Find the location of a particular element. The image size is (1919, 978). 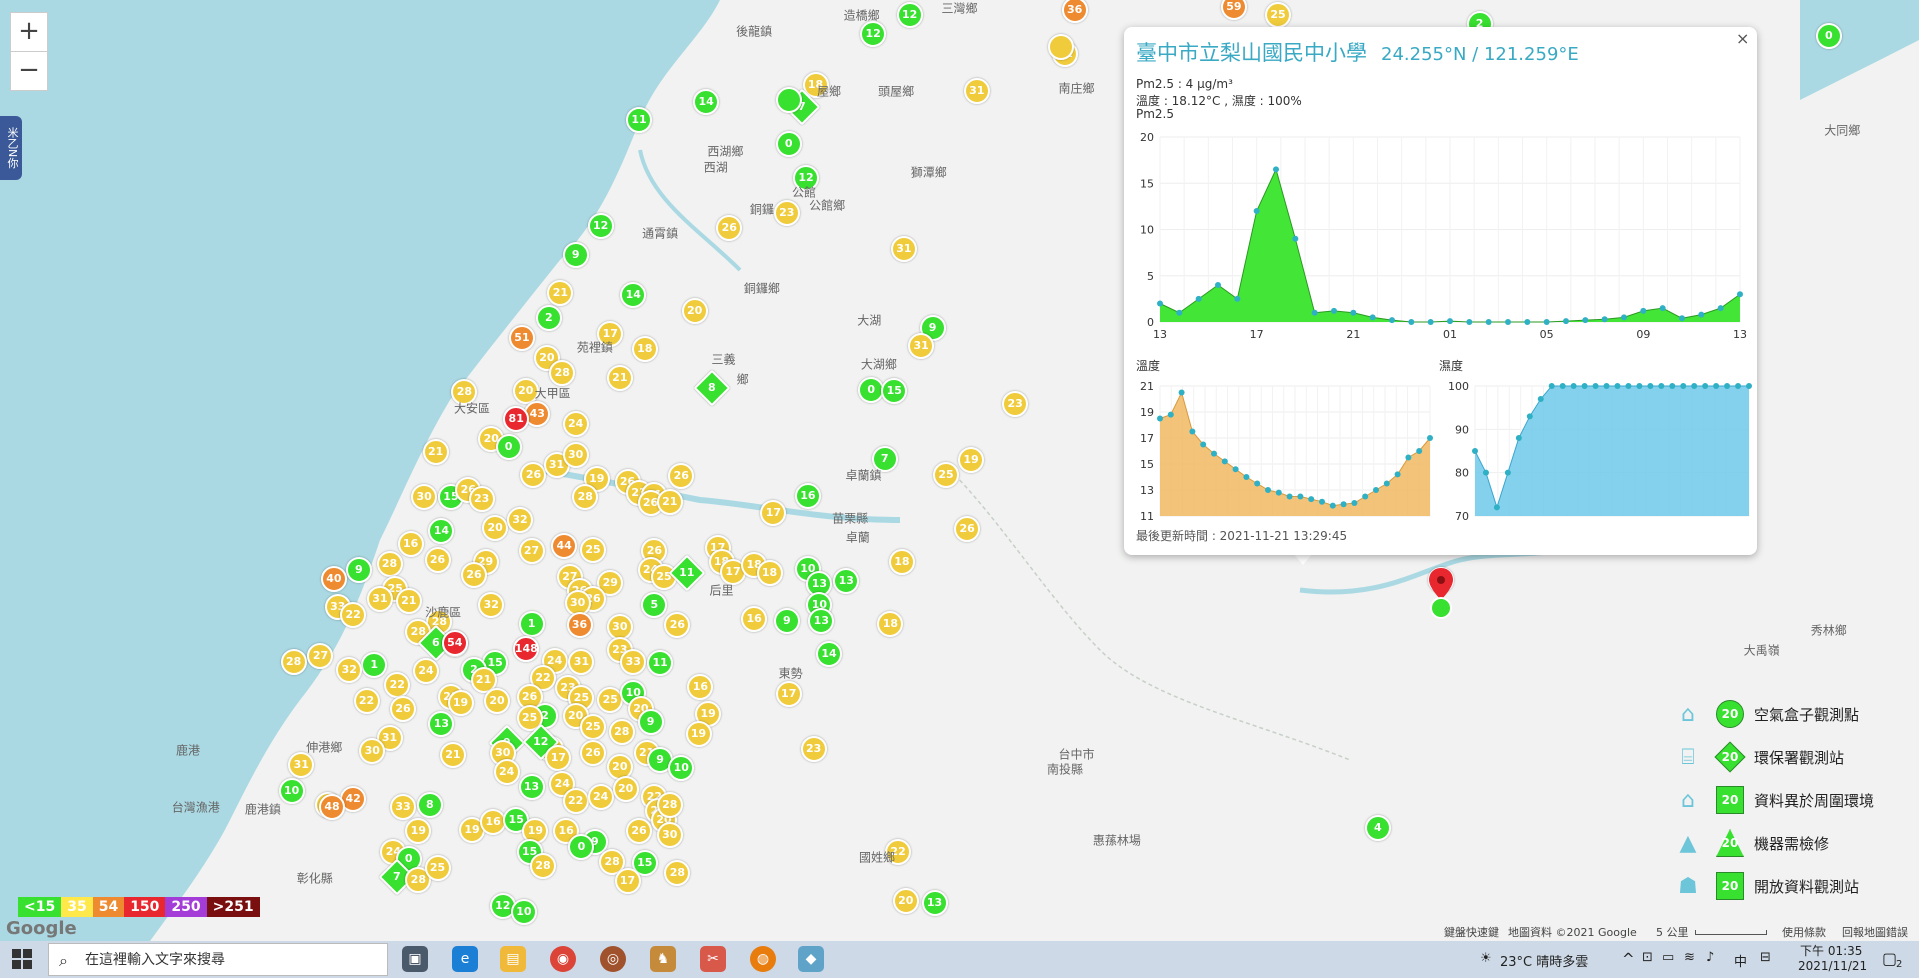

airbox-marker: 9 is located at coordinates (786, 621).